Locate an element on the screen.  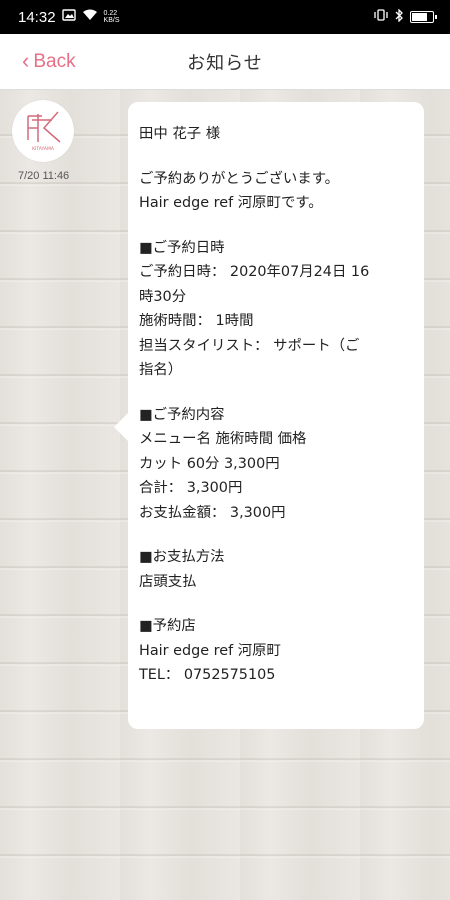
message-line: 合計： 3,300円 is located at coordinates (191, 488).